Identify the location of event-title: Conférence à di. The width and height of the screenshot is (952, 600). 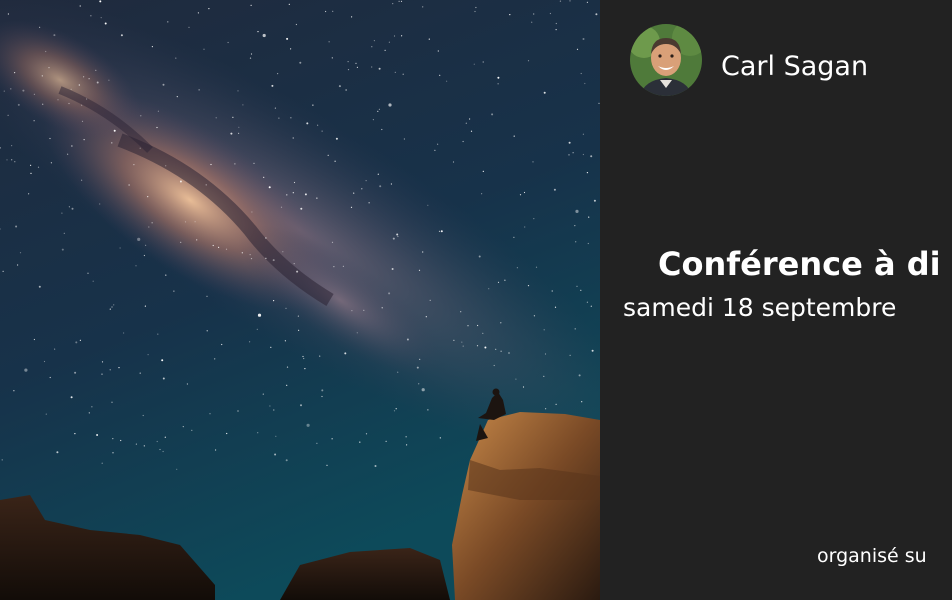
(799, 264).